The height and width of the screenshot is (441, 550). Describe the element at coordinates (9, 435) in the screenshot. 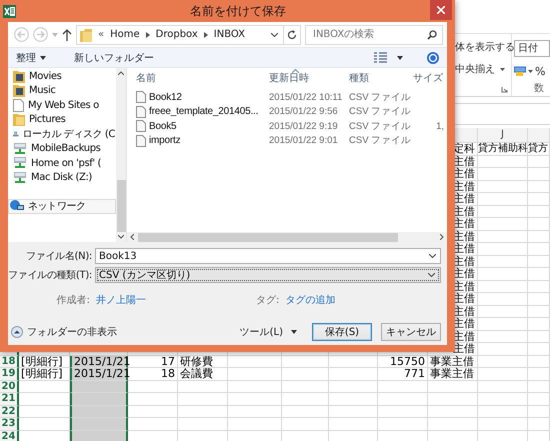

I see `row-number: 24` at that location.